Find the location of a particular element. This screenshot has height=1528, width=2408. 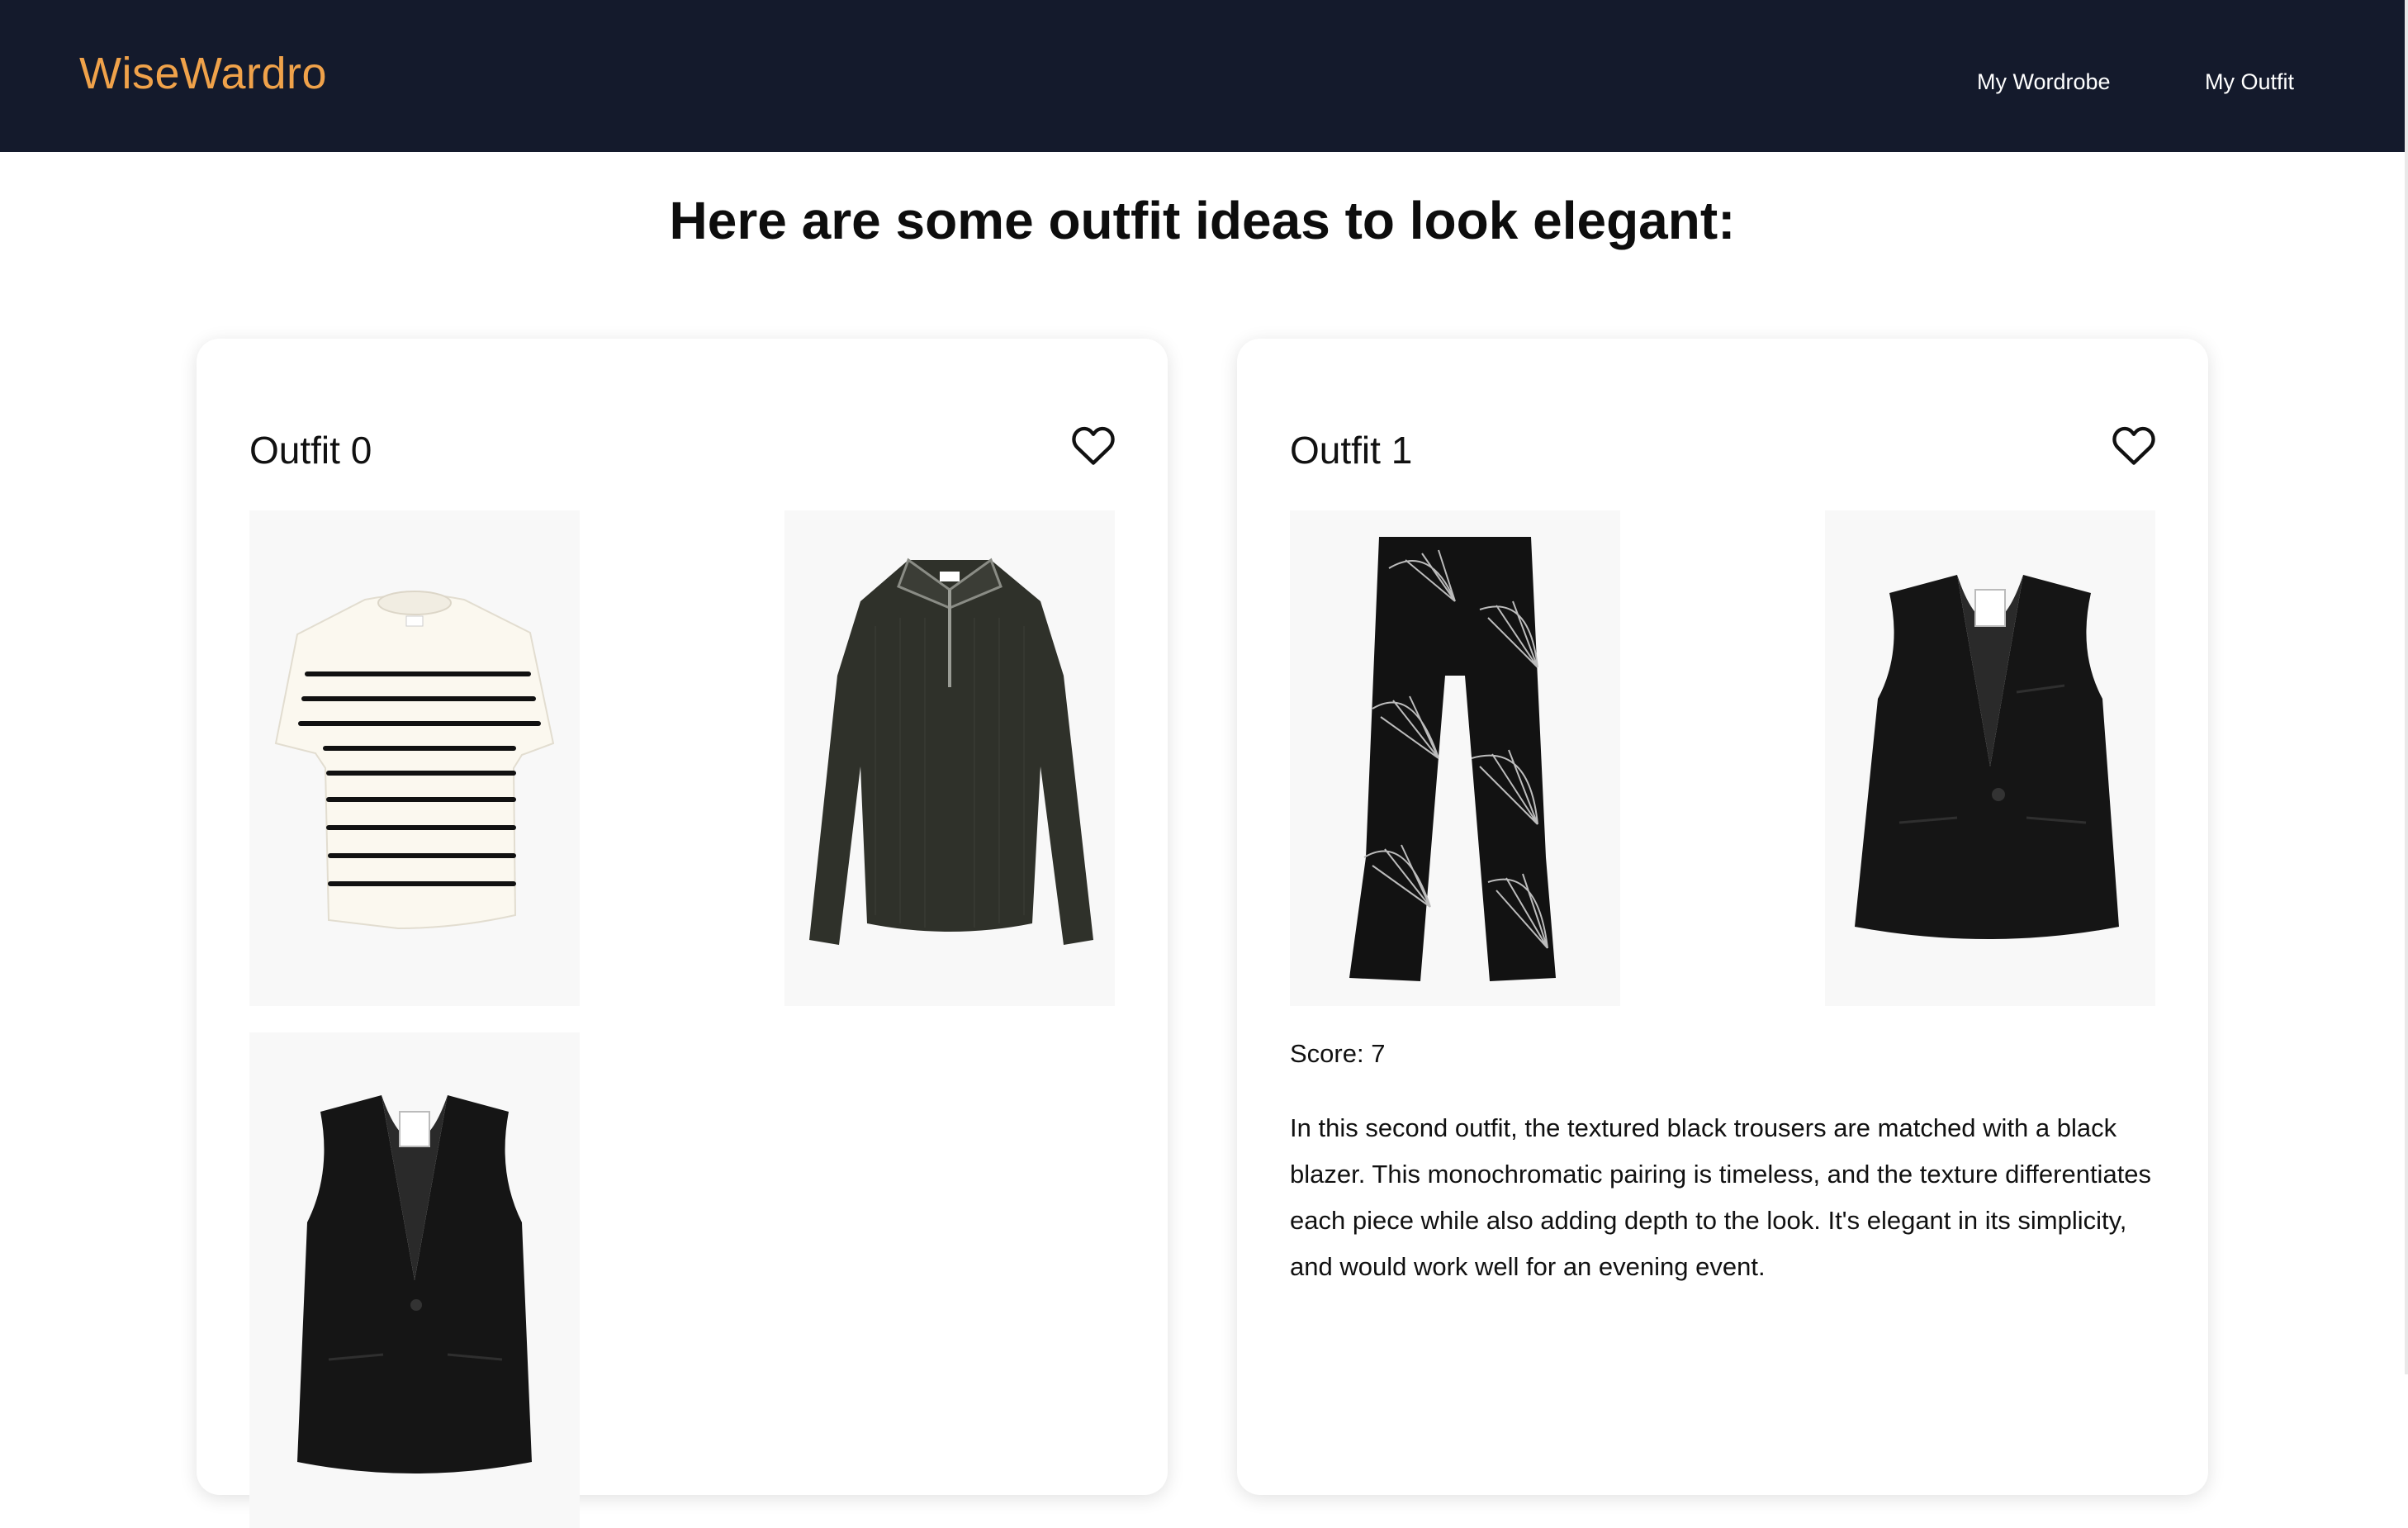

nav-link-my-wardrobe: My Wordrobe is located at coordinates (2044, 82).